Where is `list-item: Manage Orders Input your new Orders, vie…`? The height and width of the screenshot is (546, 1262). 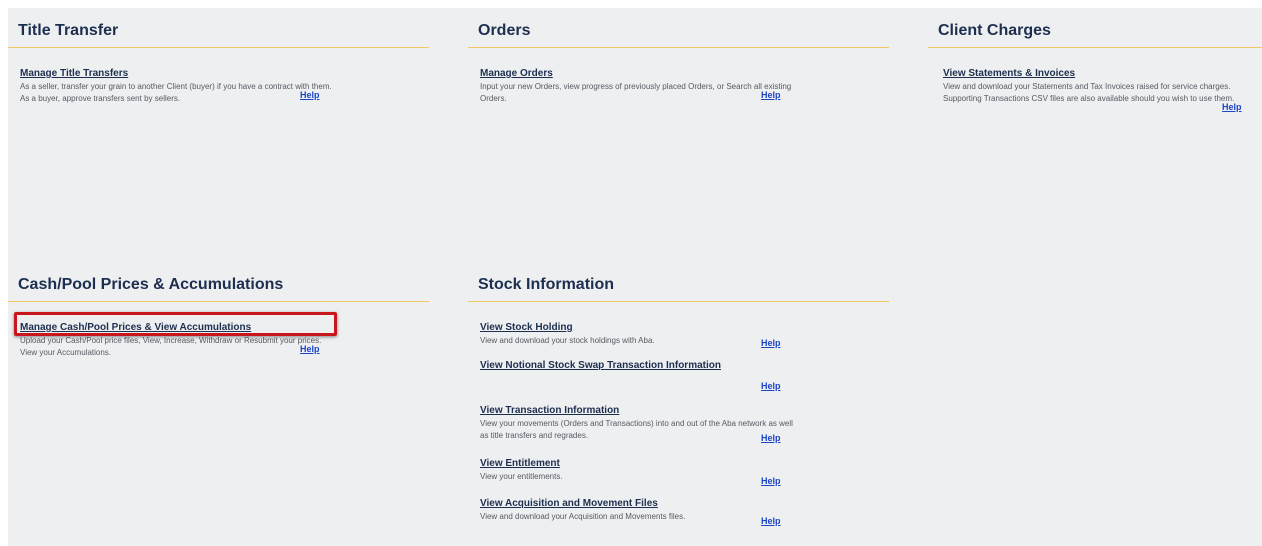
list-item: Manage Orders Input your new Orders, vie… is located at coordinates (678, 84).